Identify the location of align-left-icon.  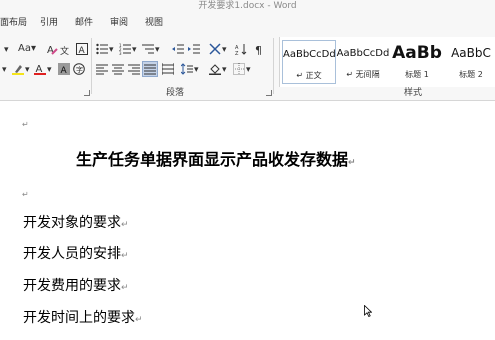
(102, 69).